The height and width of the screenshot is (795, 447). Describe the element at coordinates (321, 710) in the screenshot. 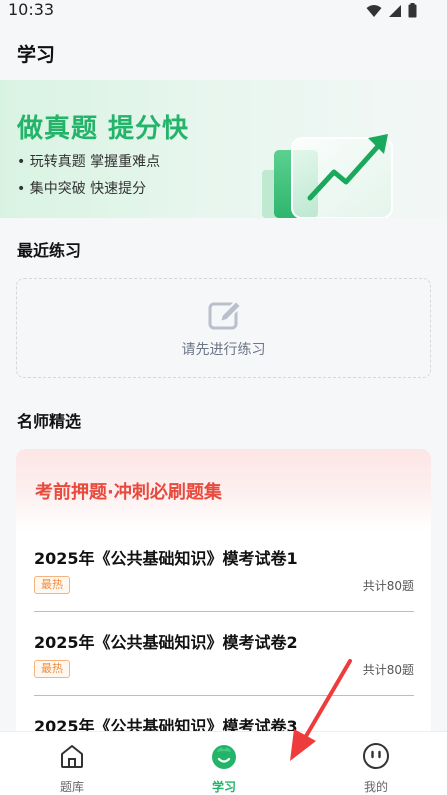

I see `red-arrow-icon` at that location.